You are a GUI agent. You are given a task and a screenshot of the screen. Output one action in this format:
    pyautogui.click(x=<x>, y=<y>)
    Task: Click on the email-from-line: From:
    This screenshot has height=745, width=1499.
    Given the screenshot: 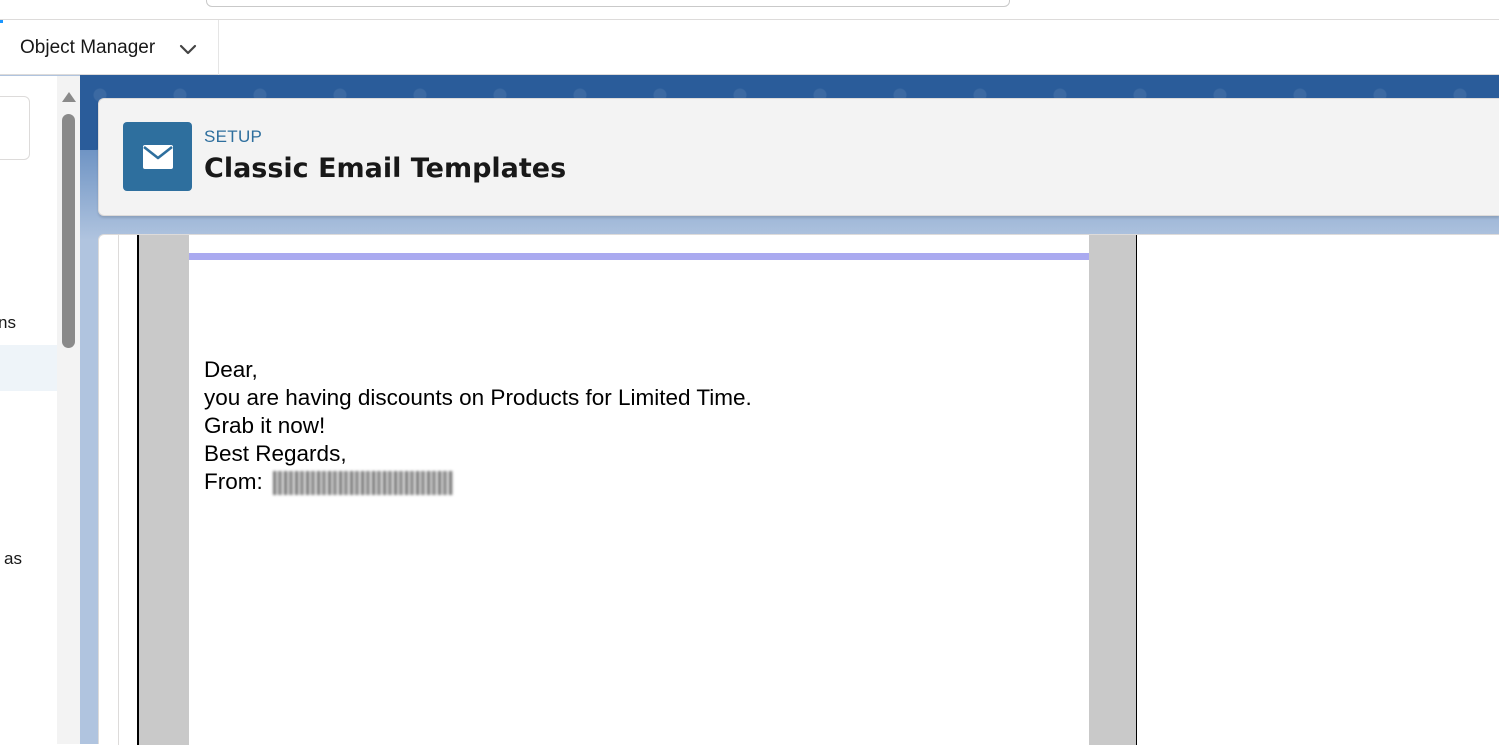 What is the action you would take?
    pyautogui.click(x=478, y=482)
    